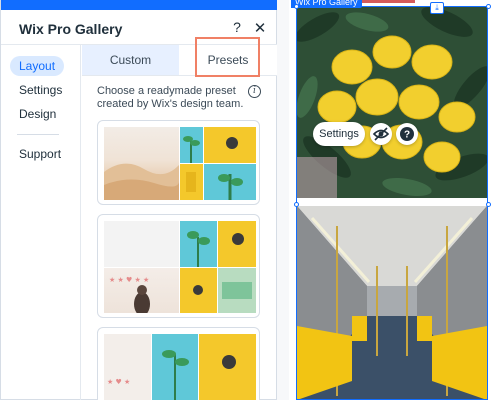 This screenshot has height=400, width=498. Describe the element at coordinates (40, 90) in the screenshot. I see `sidebar-item-settings: Settings` at that location.